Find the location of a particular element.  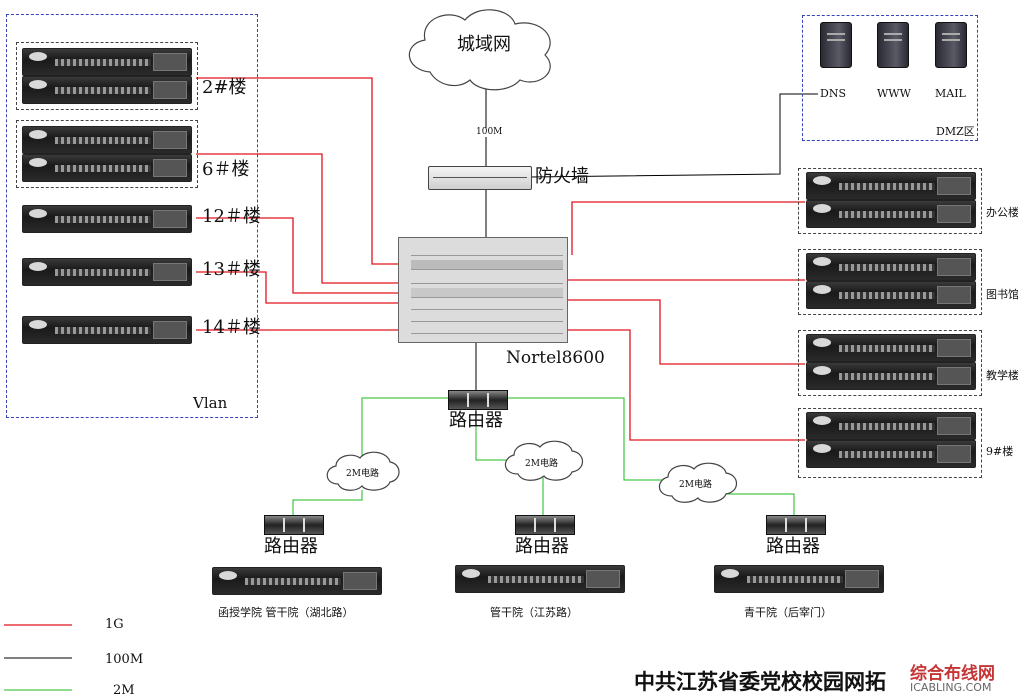

building-14-label: 14＃楼 is located at coordinates (231, 327).